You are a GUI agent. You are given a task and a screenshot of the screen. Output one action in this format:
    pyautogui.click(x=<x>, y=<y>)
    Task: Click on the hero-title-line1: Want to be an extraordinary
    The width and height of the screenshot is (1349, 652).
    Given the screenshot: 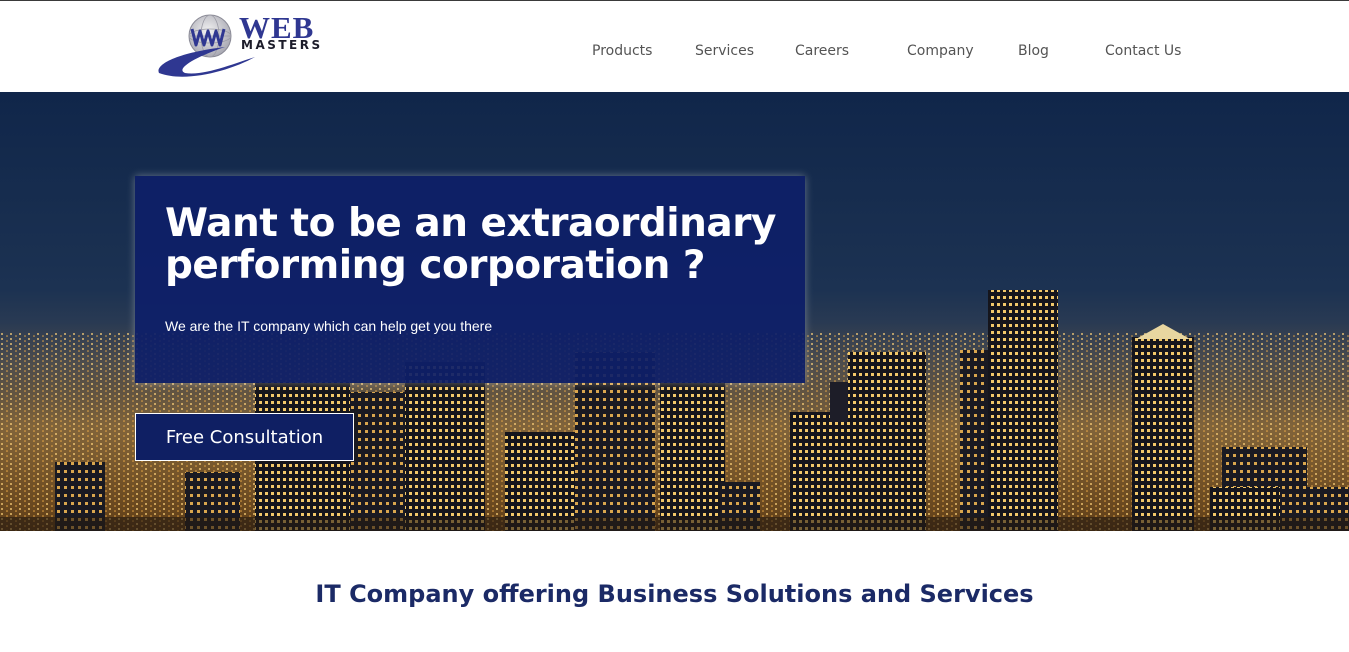 What is the action you would take?
    pyautogui.click(x=470, y=223)
    